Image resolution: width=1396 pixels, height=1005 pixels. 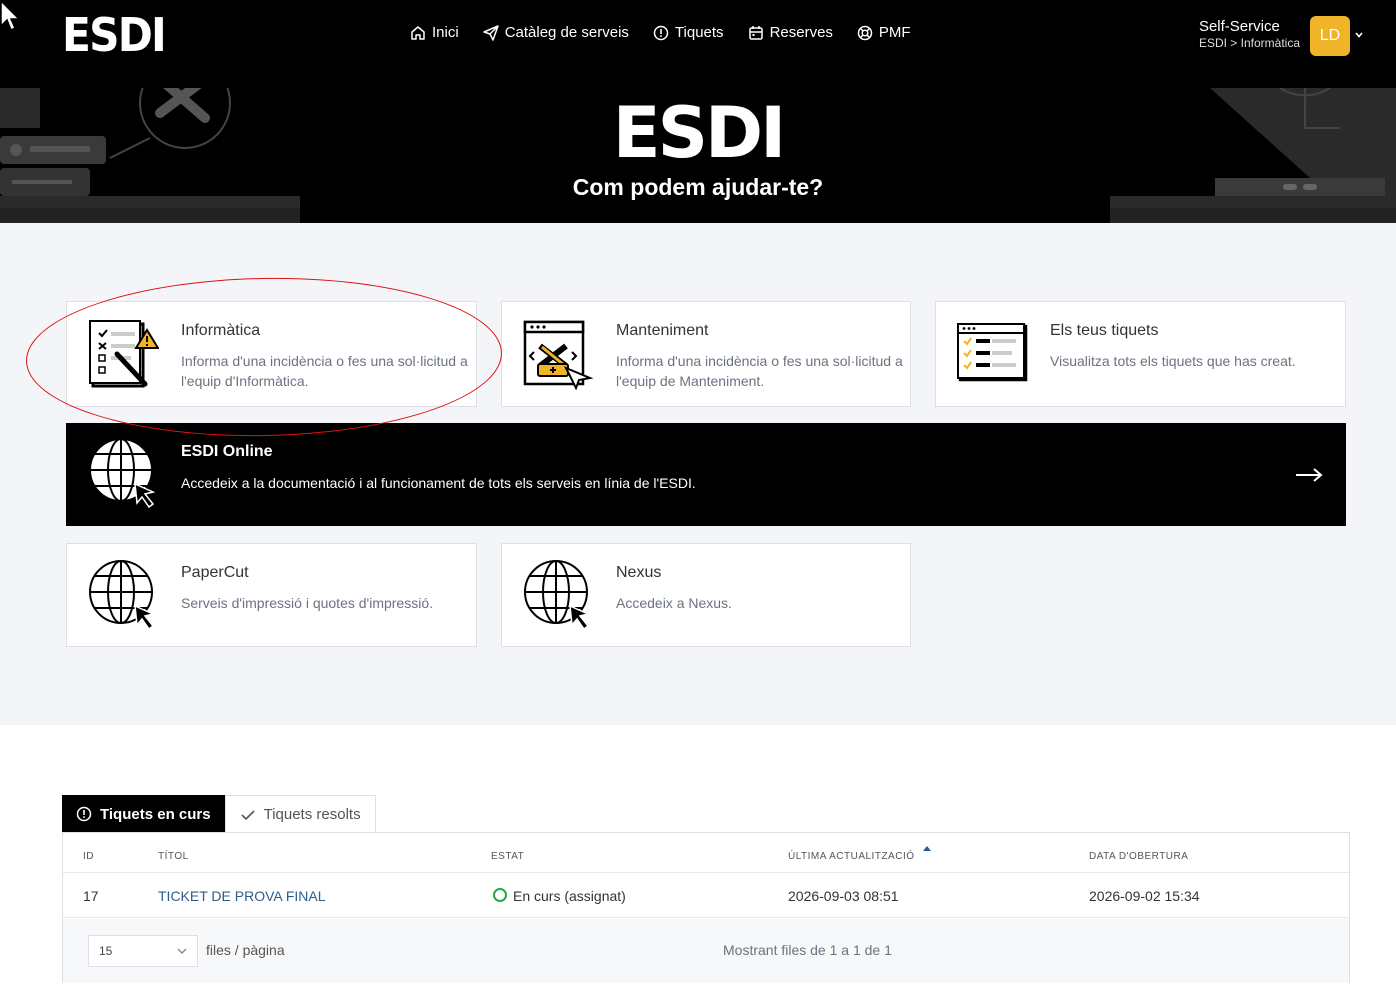 I want to click on cell-title: TICKET DE PROVA FINAL, so click(x=242, y=896).